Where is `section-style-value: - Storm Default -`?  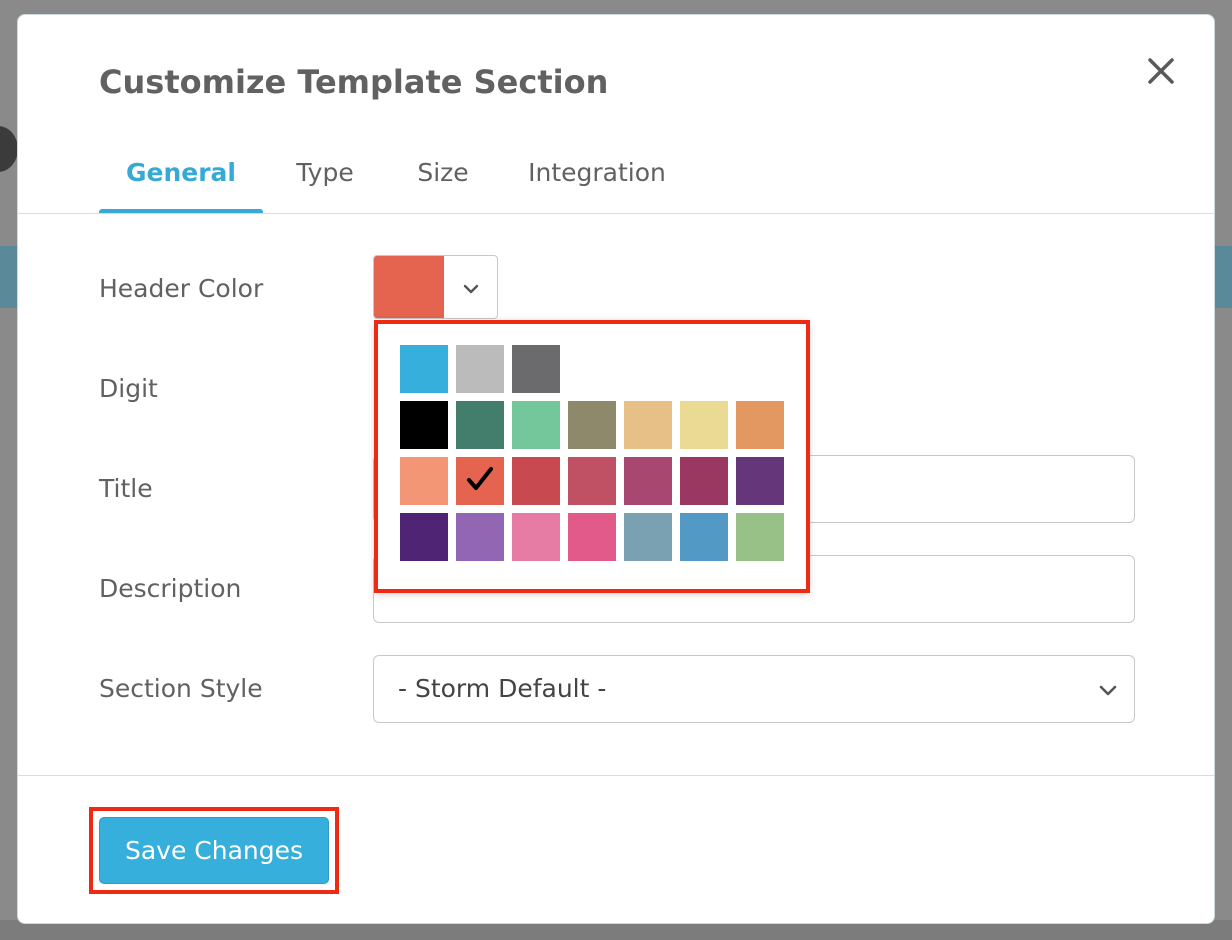
section-style-value: - Storm Default - is located at coordinates (502, 688).